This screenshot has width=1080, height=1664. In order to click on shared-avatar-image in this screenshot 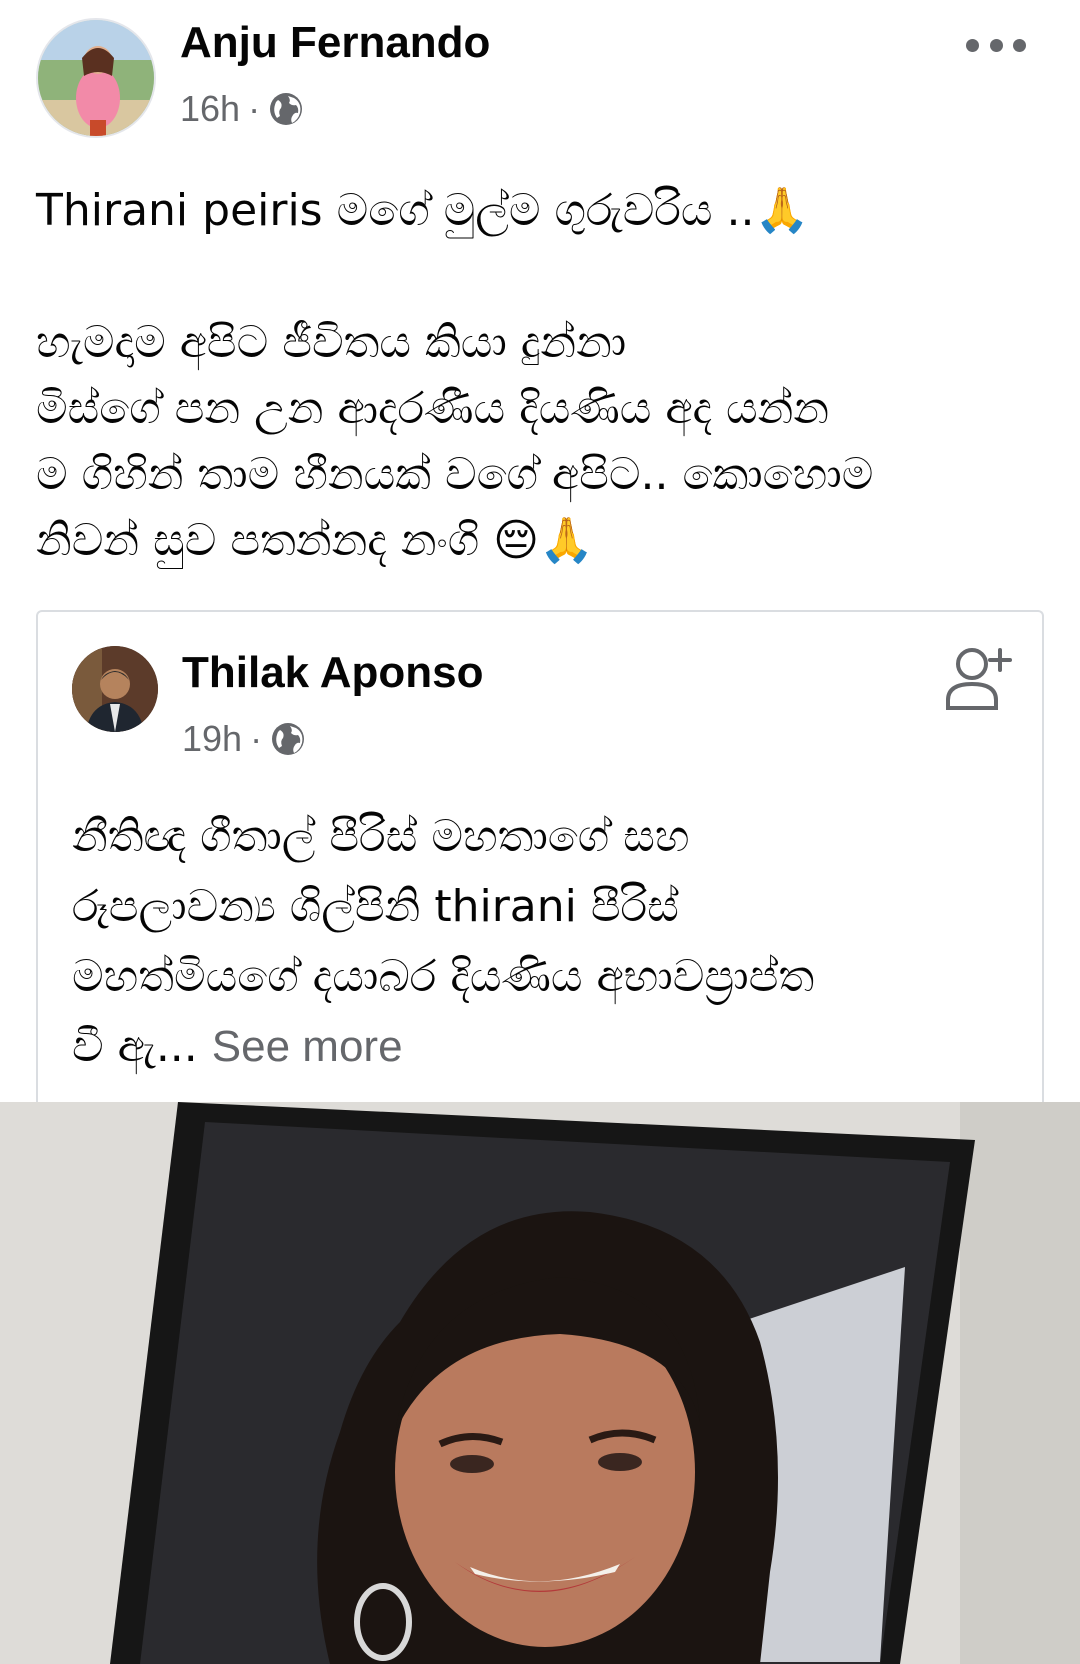, I will do `click(115, 689)`.